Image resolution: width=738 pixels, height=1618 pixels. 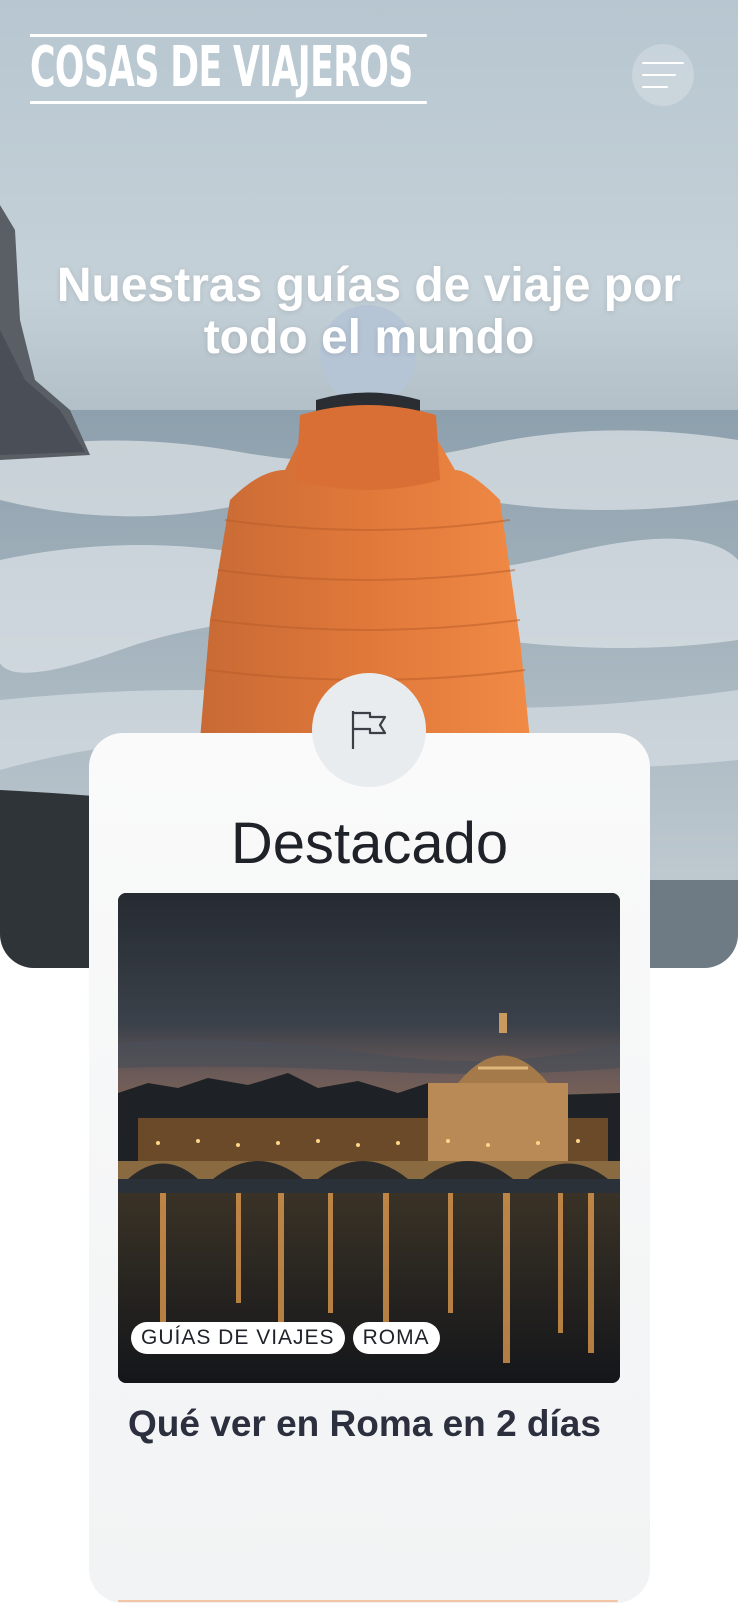 What do you see at coordinates (368, 1601) in the screenshot?
I see `card-underline` at bounding box center [368, 1601].